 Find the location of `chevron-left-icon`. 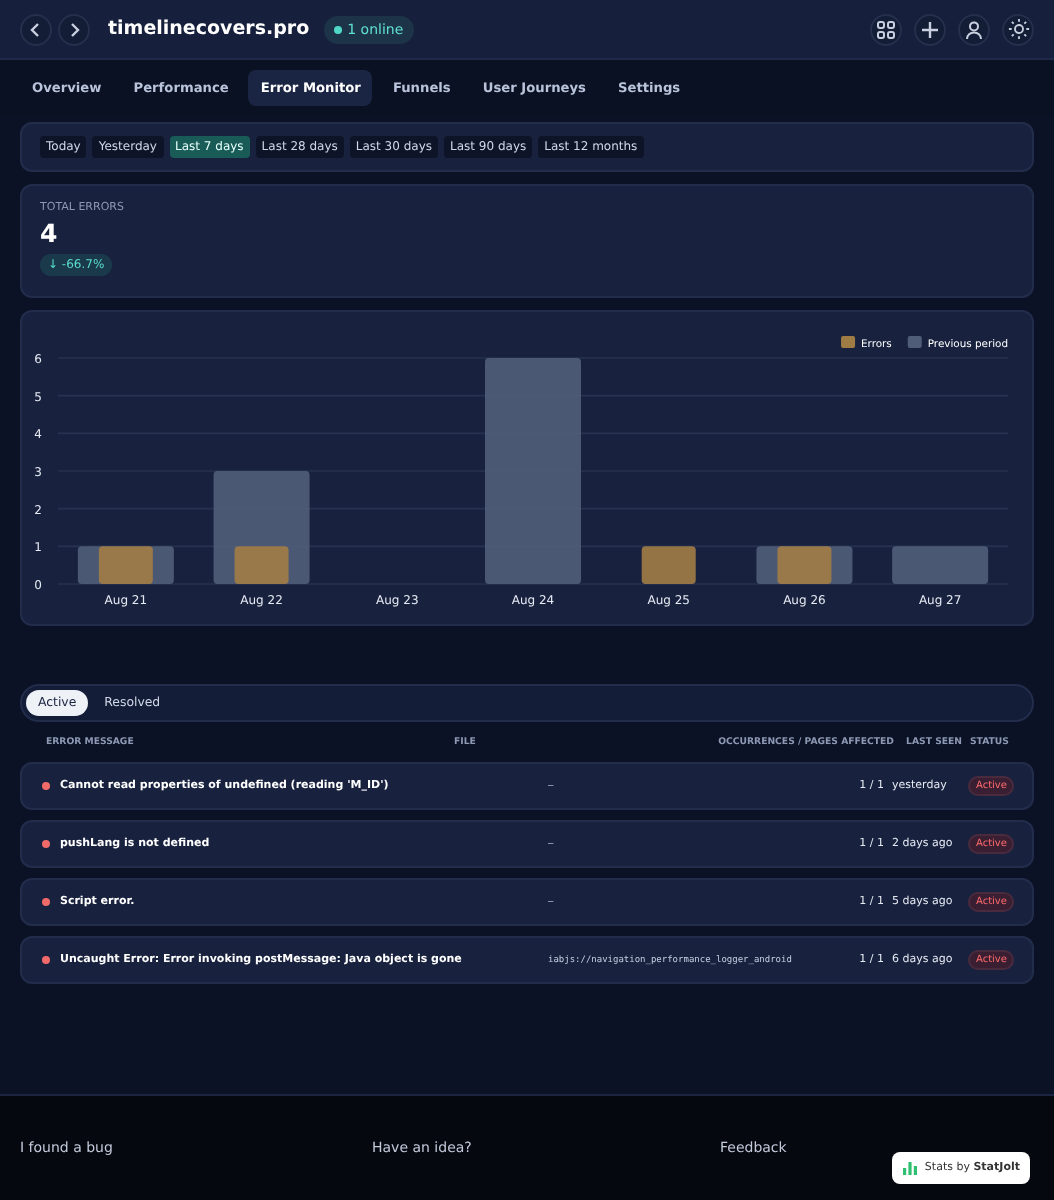

chevron-left-icon is located at coordinates (36, 29).